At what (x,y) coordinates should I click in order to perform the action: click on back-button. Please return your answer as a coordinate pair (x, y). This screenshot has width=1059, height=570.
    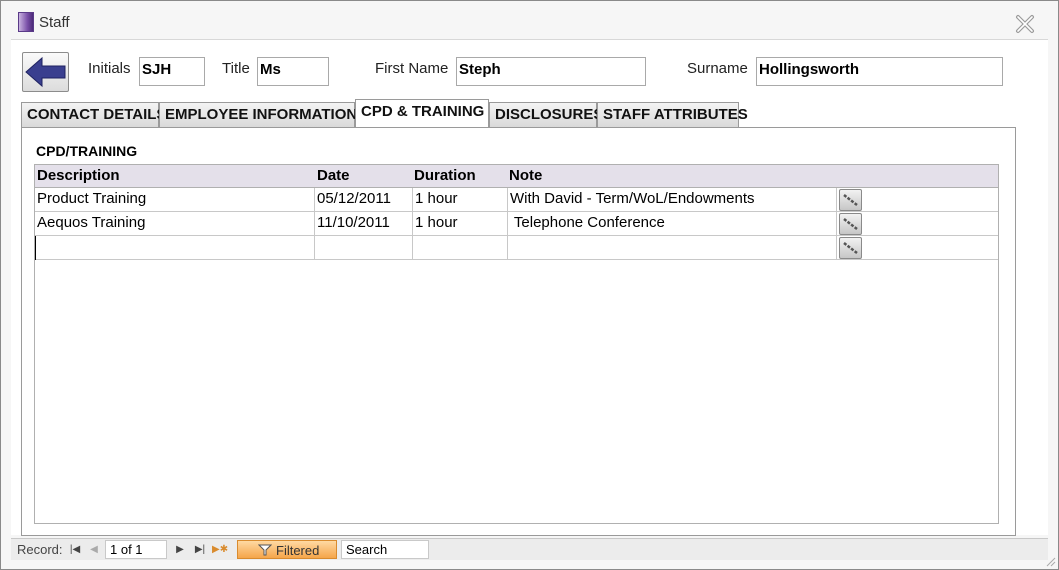
    Looking at the image, I should click on (45, 72).